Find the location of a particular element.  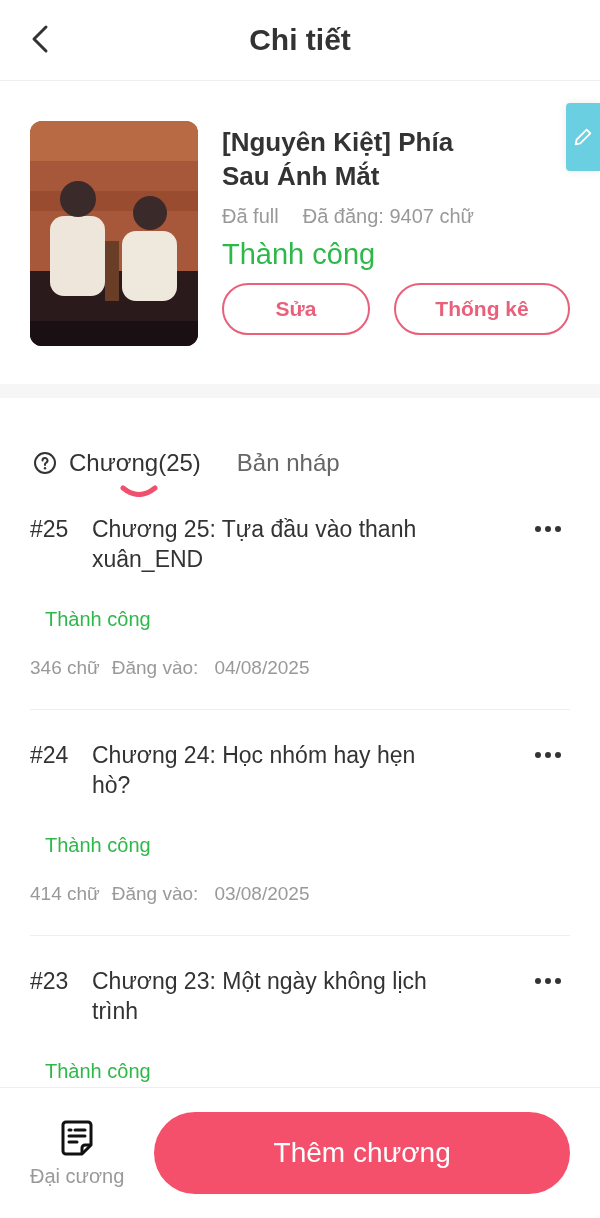

chapter-title: Chương 24: Học nhóm hay hẹn hò? is located at coordinates (274, 770).